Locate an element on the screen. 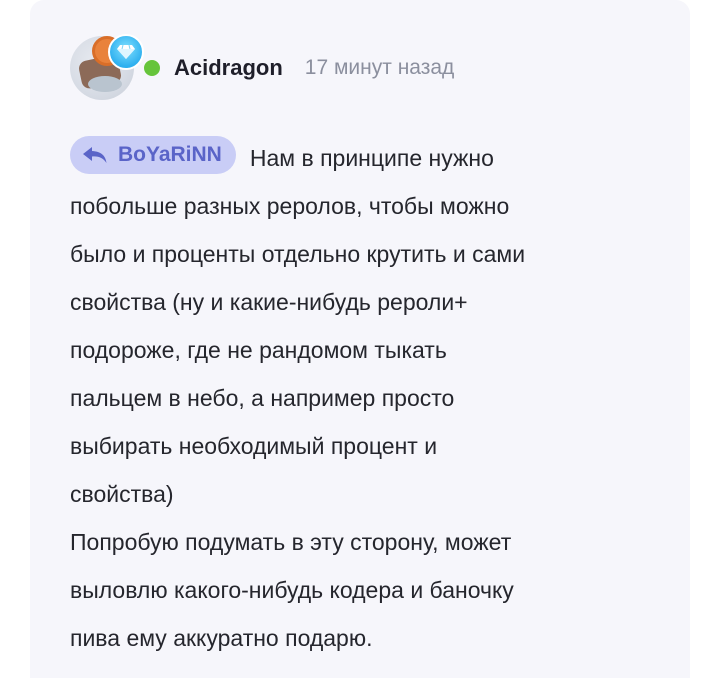 This screenshot has width=720, height=678. comment-timestamp: 17 минут назад is located at coordinates (380, 68).